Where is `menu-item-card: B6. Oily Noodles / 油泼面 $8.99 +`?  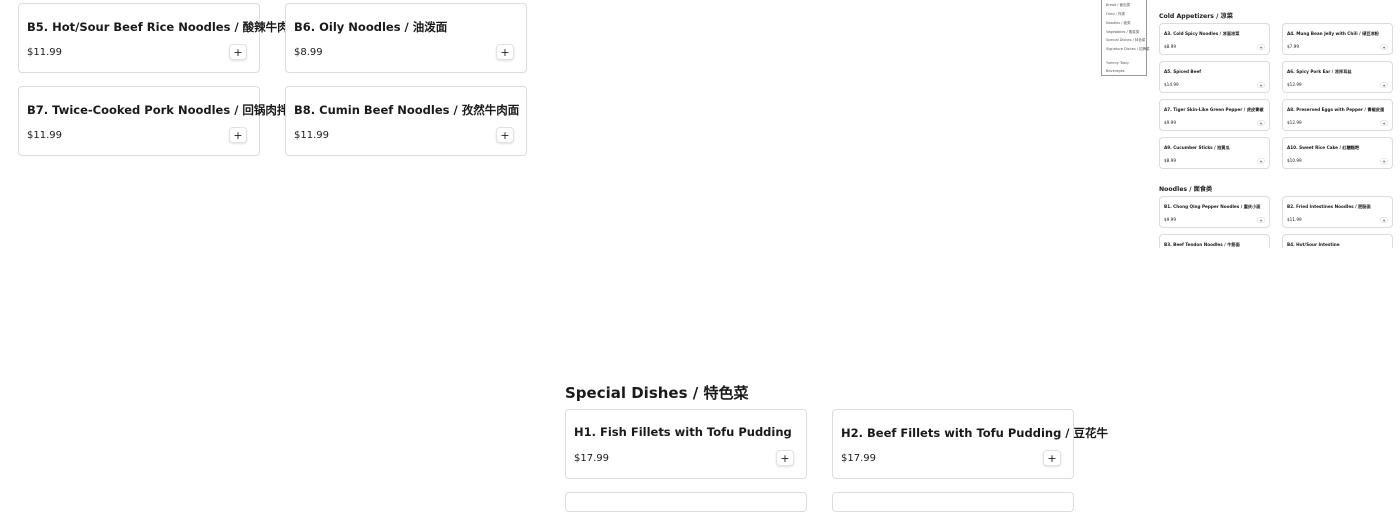
menu-item-card: B6. Oily Noodles / 油泼面 $8.99 + is located at coordinates (406, 38).